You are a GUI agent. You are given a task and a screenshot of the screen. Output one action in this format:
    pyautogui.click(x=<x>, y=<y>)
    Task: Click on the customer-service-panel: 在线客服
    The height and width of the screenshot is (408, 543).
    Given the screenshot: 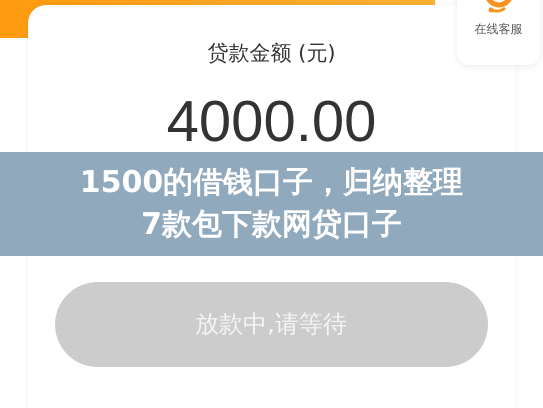 What is the action you would take?
    pyautogui.click(x=498, y=32)
    